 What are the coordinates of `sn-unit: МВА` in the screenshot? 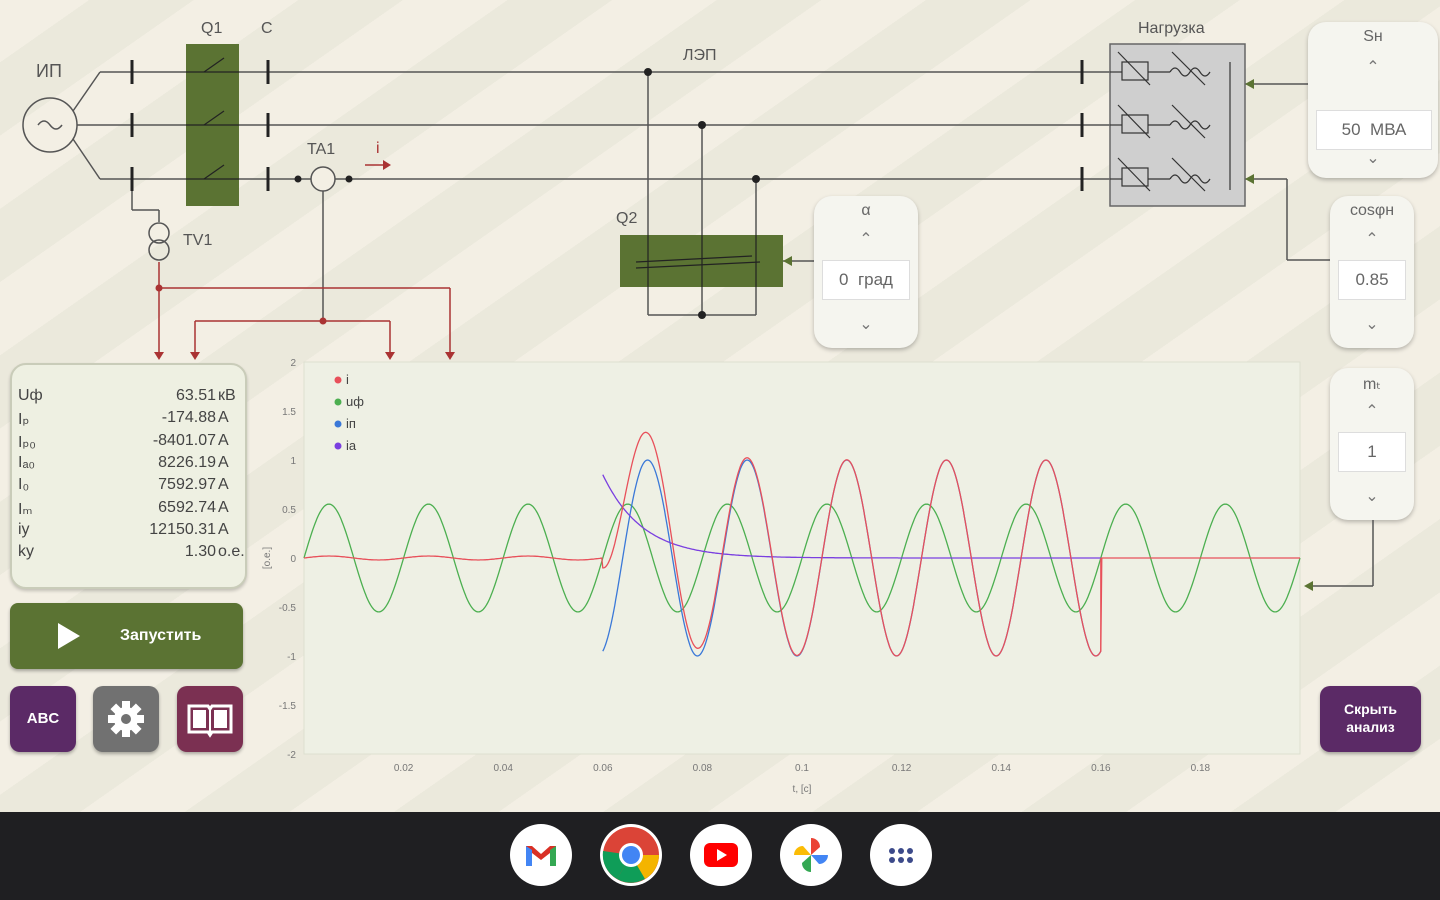 It's located at (1388, 129).